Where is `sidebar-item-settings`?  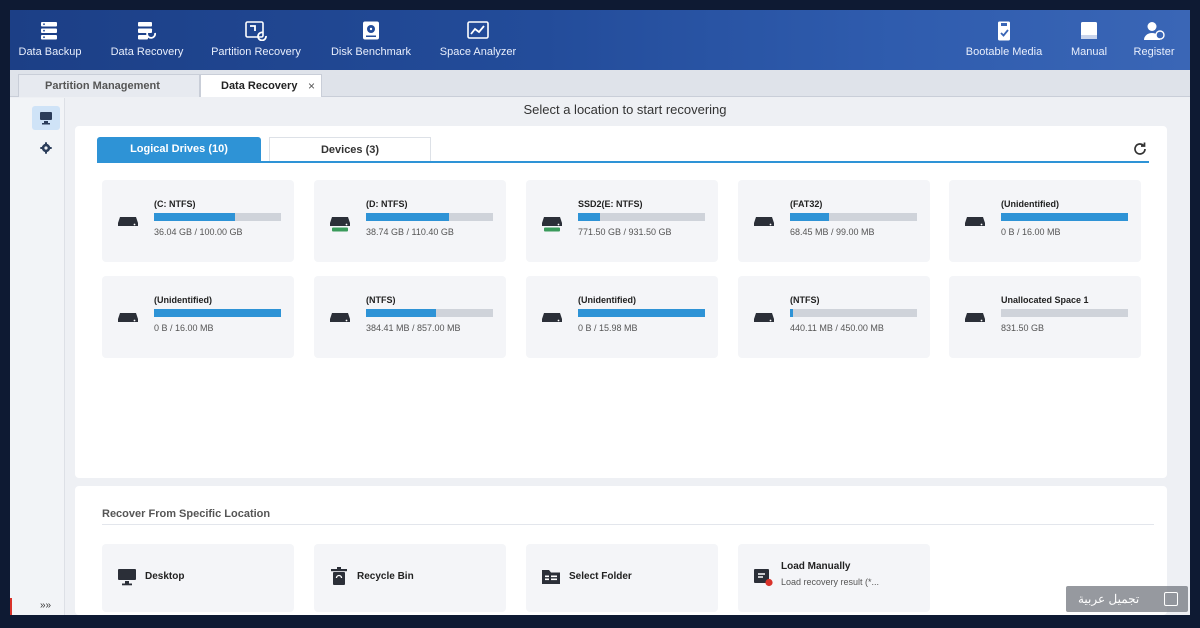 sidebar-item-settings is located at coordinates (46, 148).